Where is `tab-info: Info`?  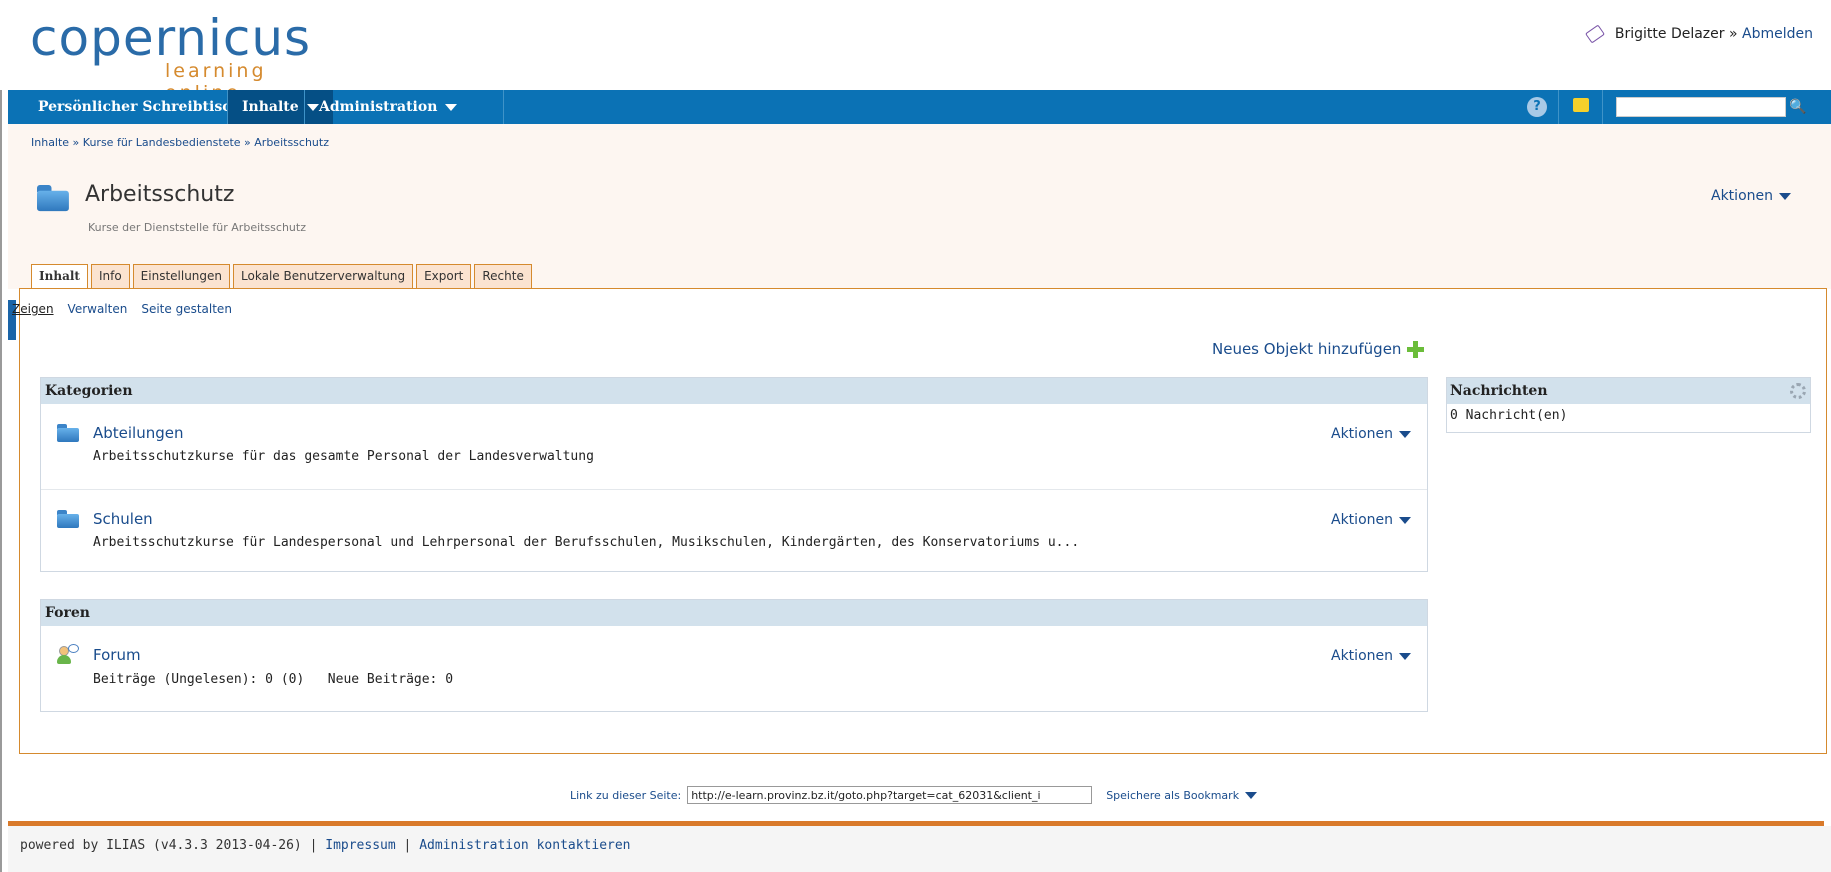
tab-info: Info is located at coordinates (110, 276).